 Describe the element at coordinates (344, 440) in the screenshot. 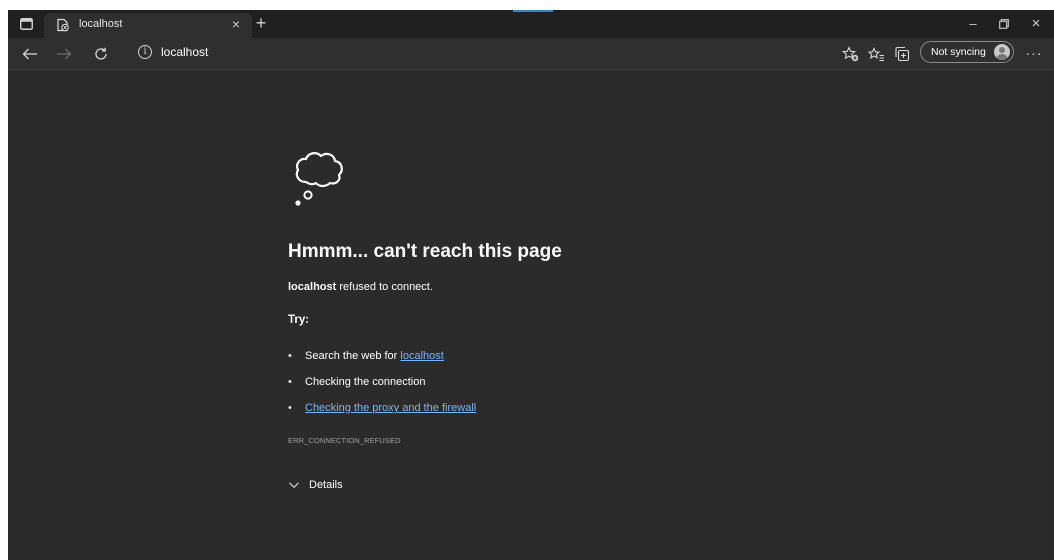

I see `error-code: ERR_CONNECTION_REFUSED` at that location.